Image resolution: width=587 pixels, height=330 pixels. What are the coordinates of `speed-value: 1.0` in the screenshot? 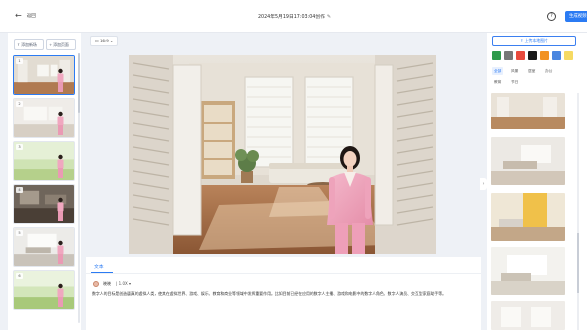 It's located at (121, 283).